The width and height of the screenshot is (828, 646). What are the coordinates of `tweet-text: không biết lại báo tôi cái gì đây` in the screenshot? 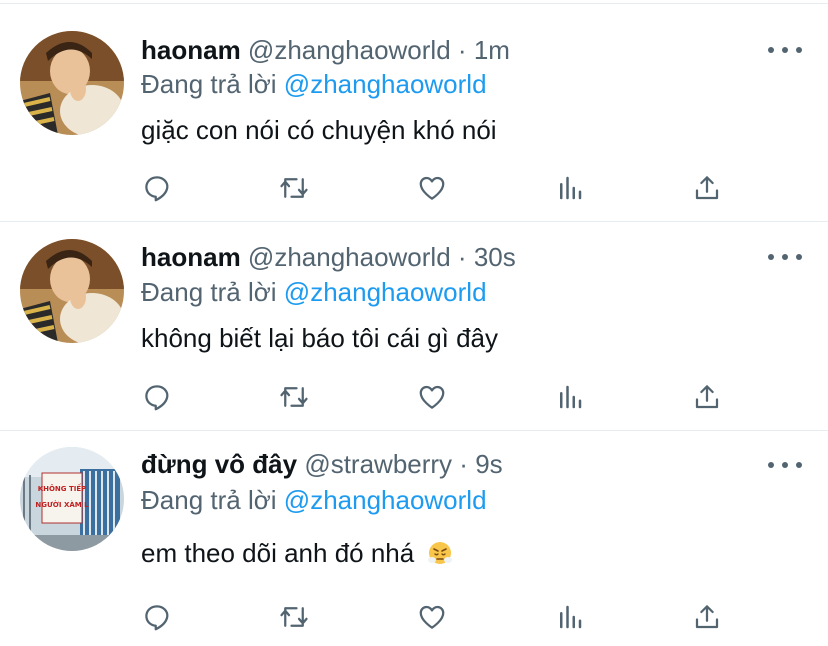 It's located at (320, 338).